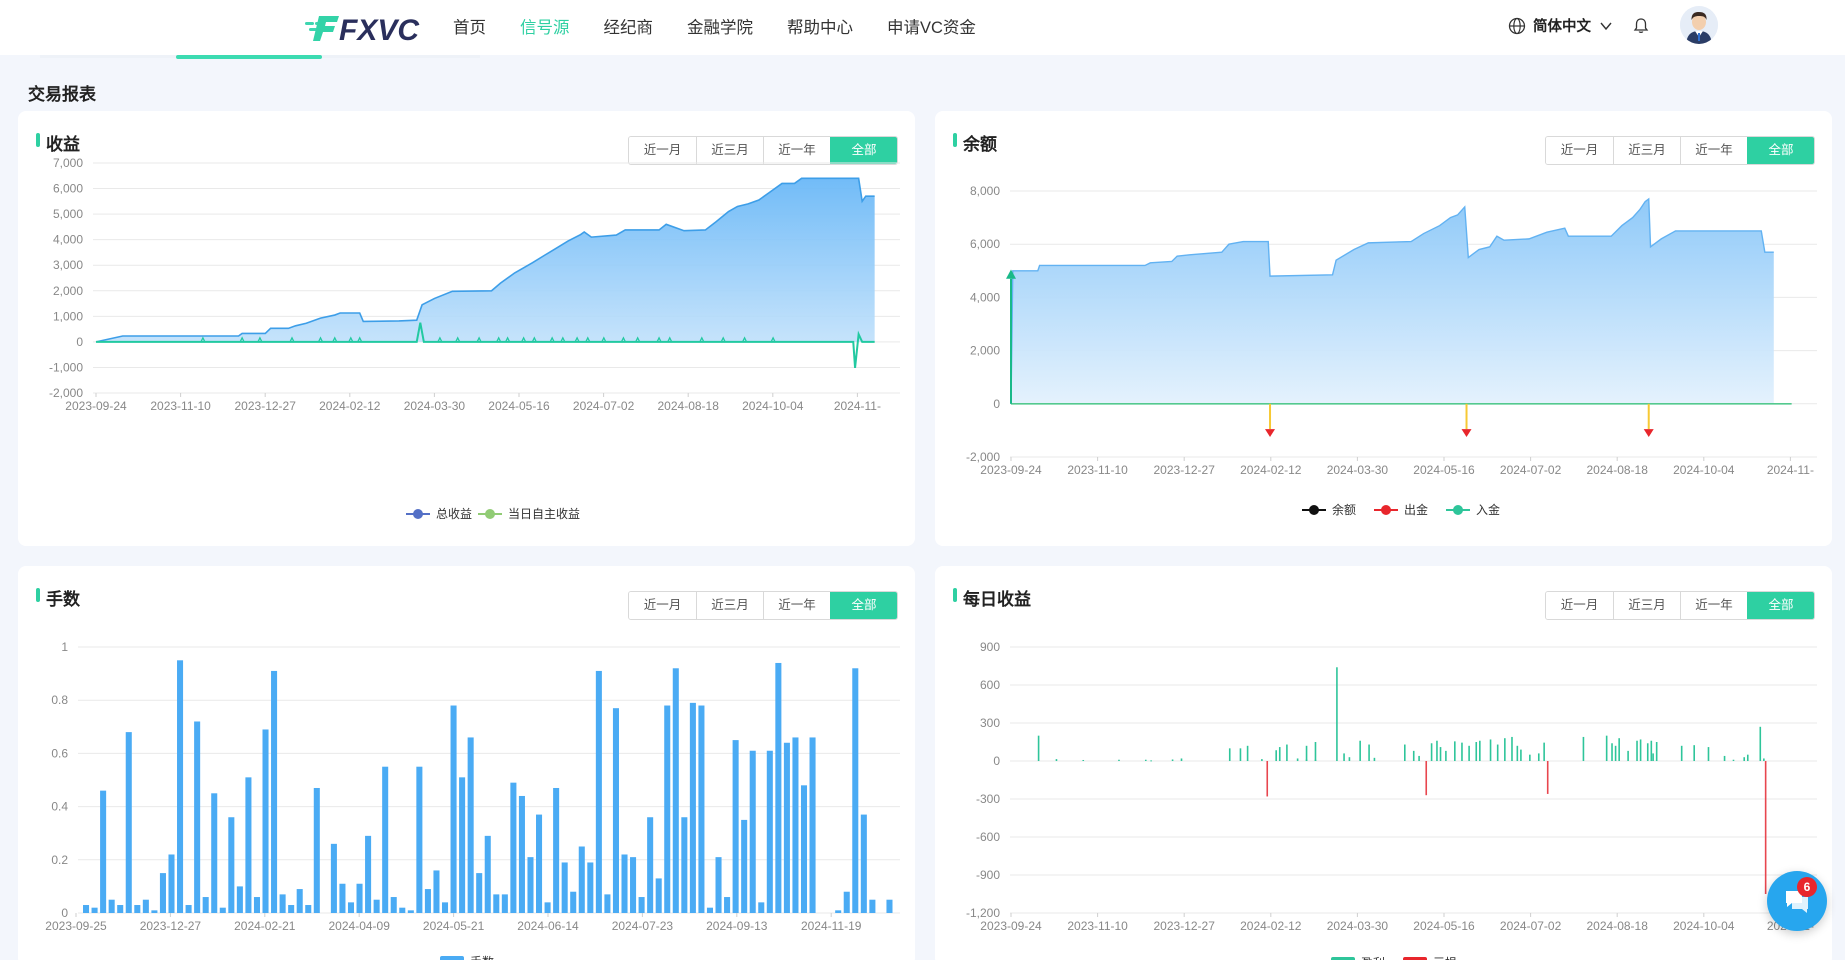  What do you see at coordinates (59, 753) in the screenshot?
I see `y-tick-label: 0.6` at bounding box center [59, 753].